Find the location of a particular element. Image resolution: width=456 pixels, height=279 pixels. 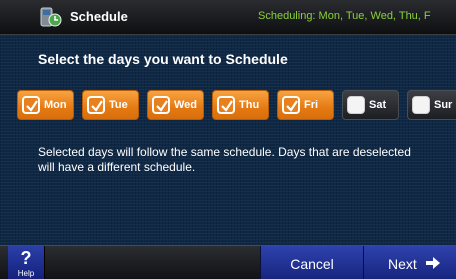

day-toggle-tue: Tue is located at coordinates (110, 105).